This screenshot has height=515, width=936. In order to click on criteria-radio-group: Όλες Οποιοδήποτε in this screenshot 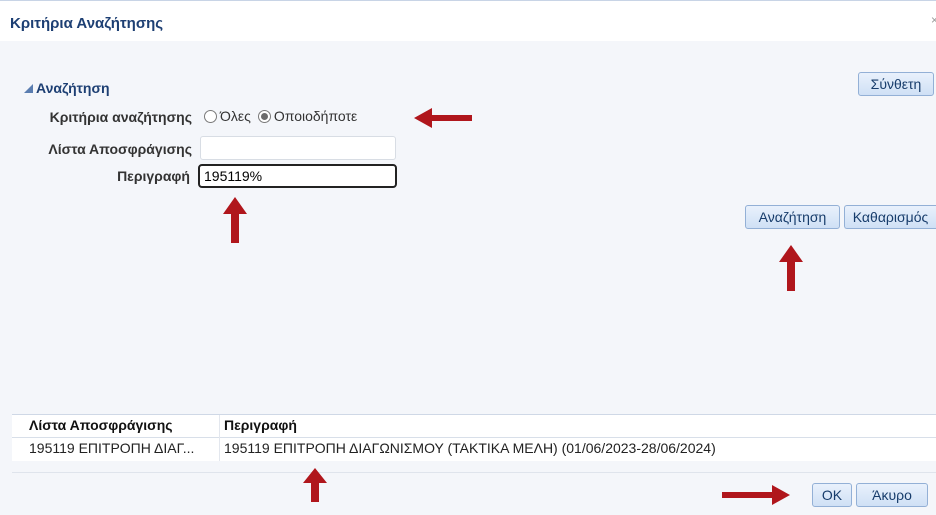, I will do `click(280, 116)`.